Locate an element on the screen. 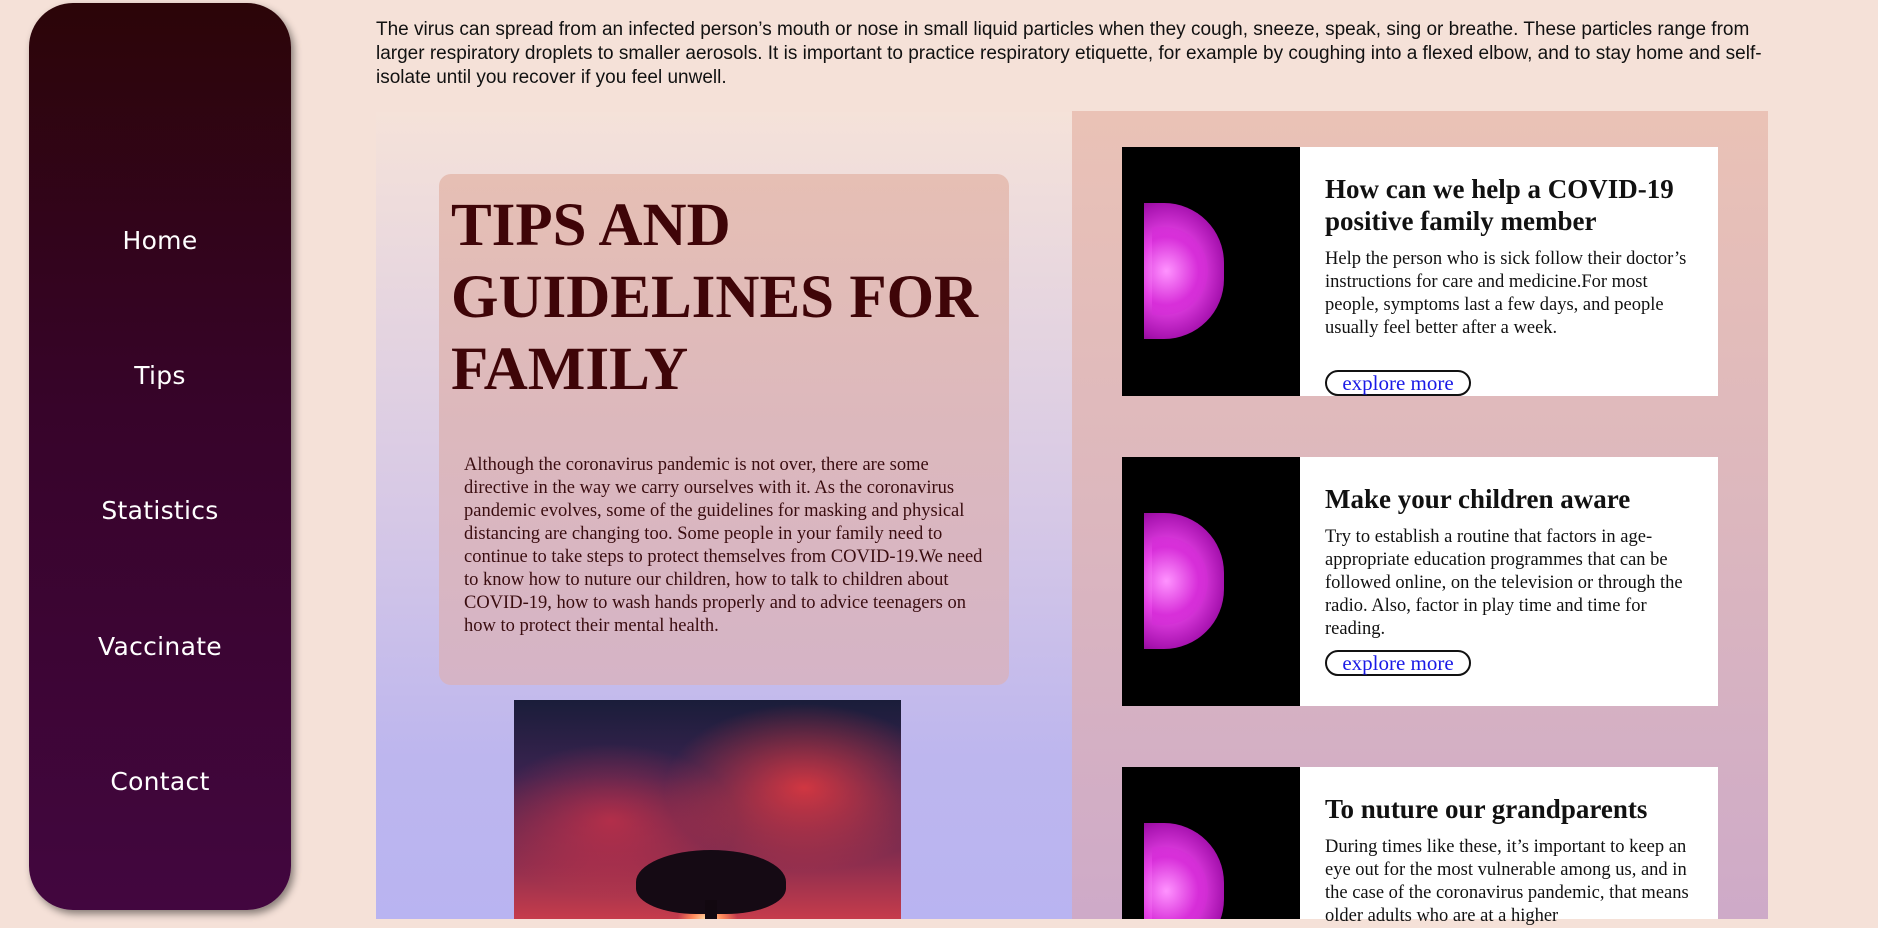 Image resolution: width=1878 pixels, height=928 pixels. tree-sunset-image is located at coordinates (707, 809).